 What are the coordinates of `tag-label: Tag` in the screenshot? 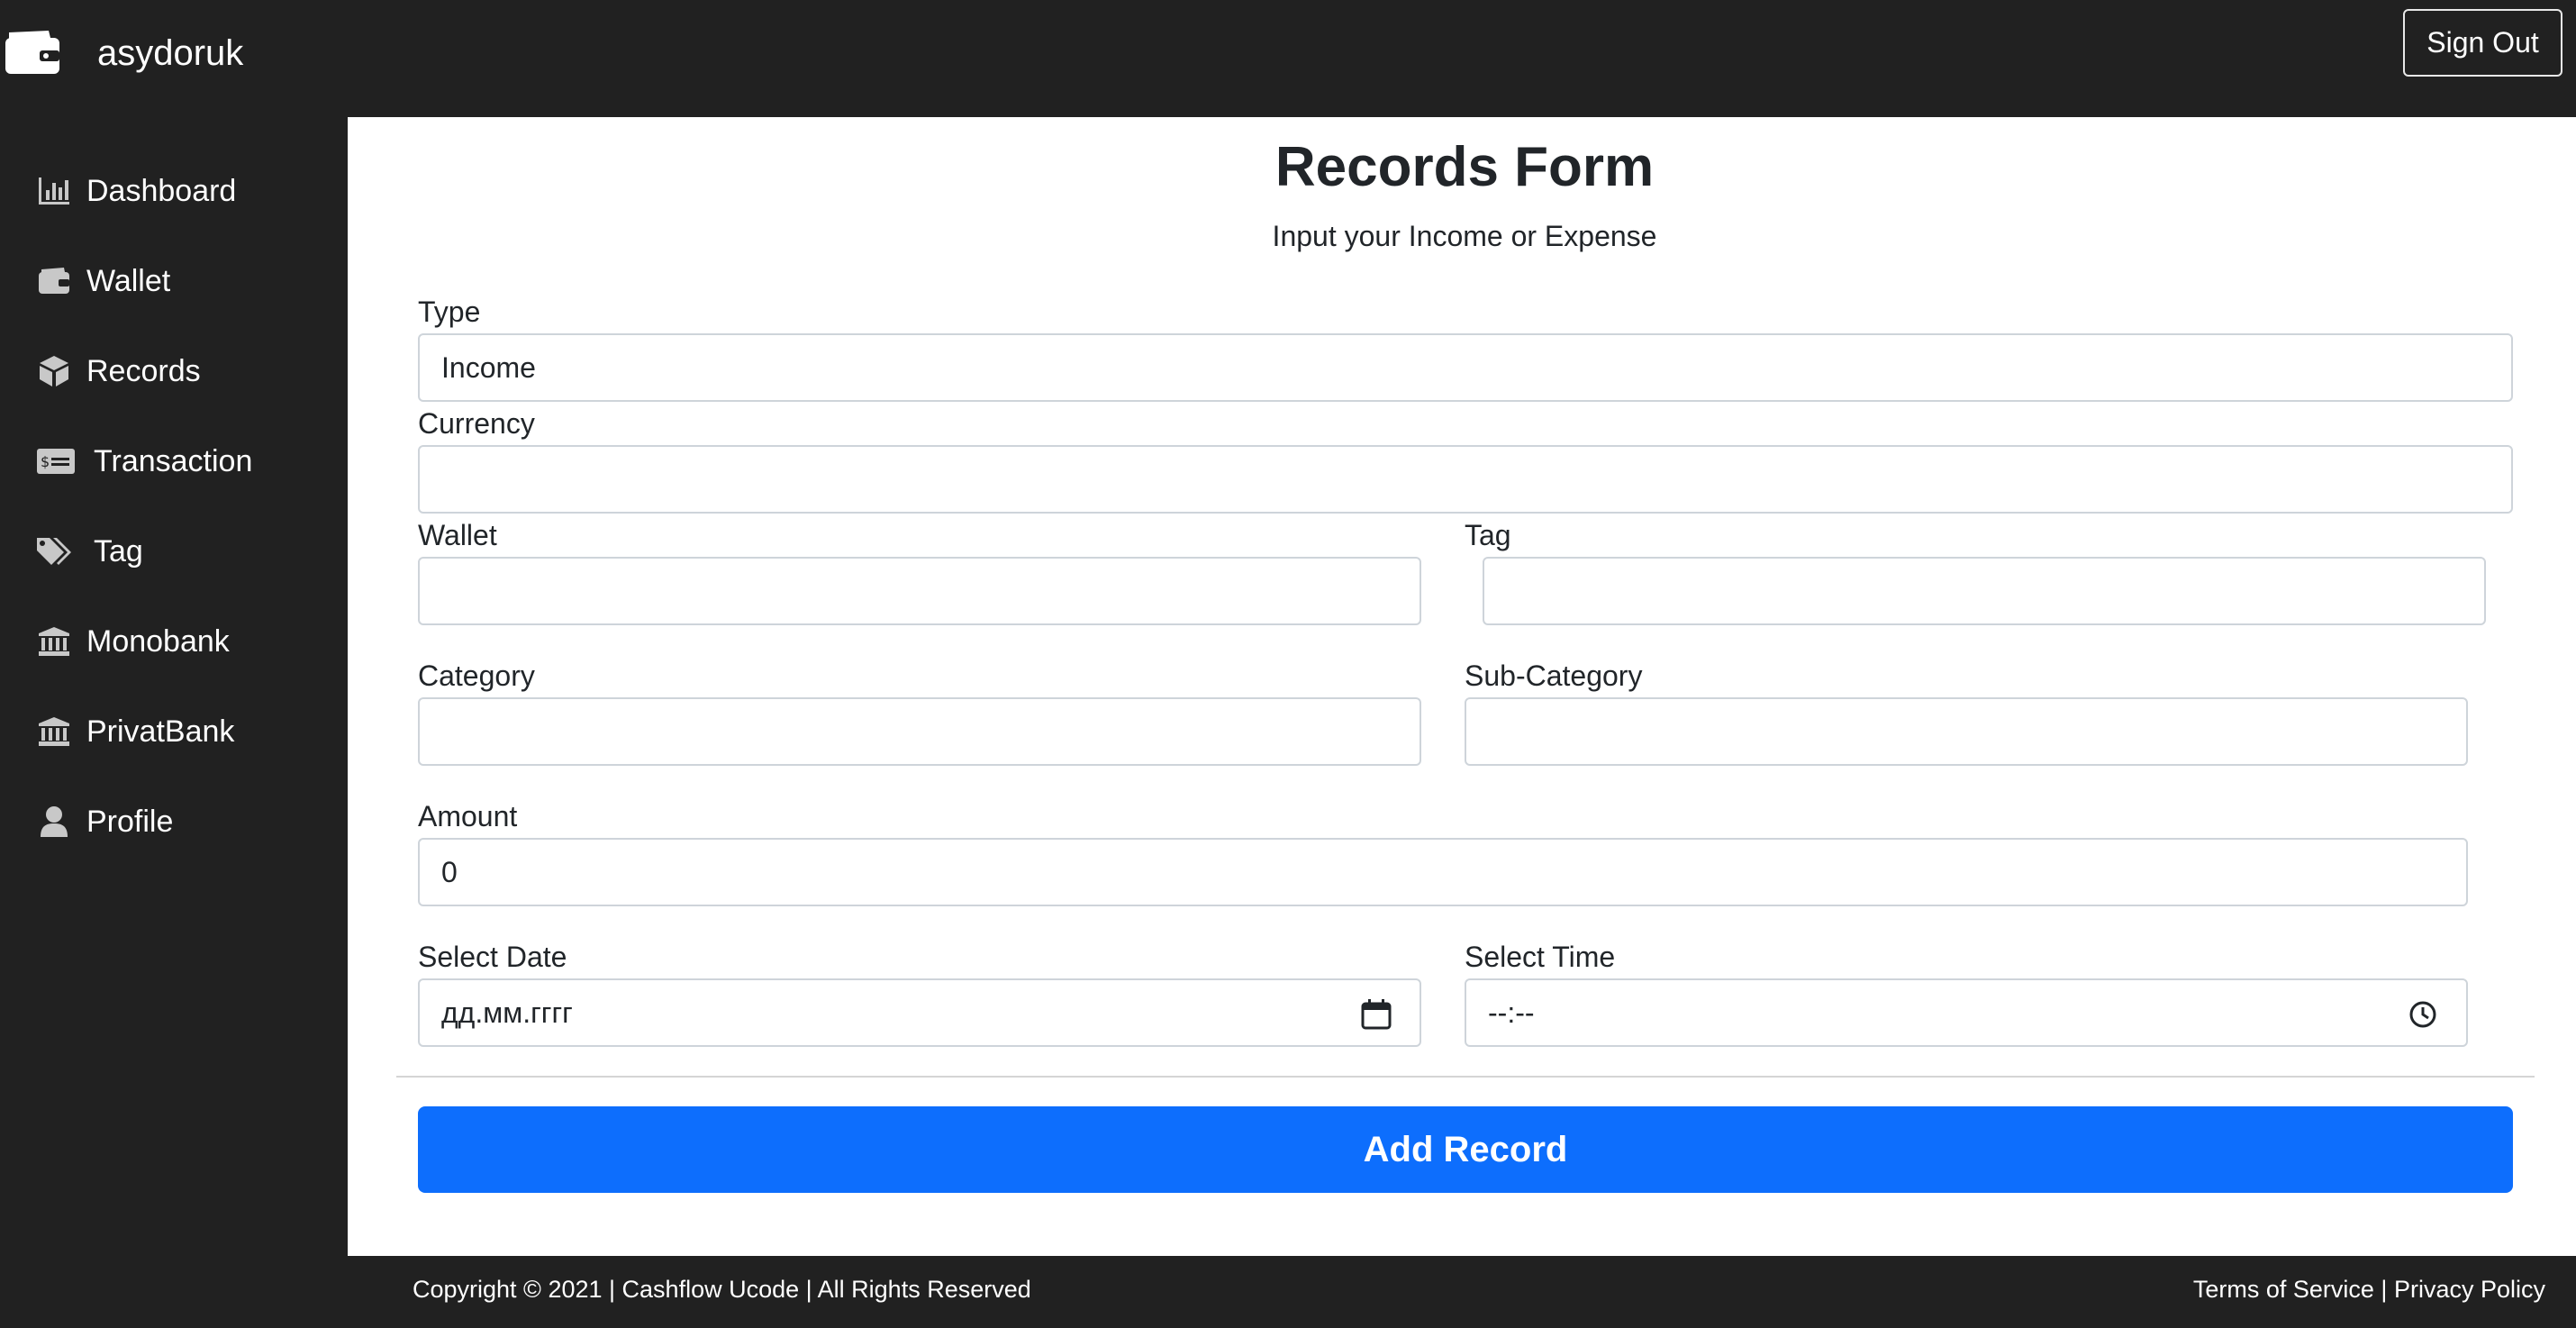 It's located at (1488, 535).